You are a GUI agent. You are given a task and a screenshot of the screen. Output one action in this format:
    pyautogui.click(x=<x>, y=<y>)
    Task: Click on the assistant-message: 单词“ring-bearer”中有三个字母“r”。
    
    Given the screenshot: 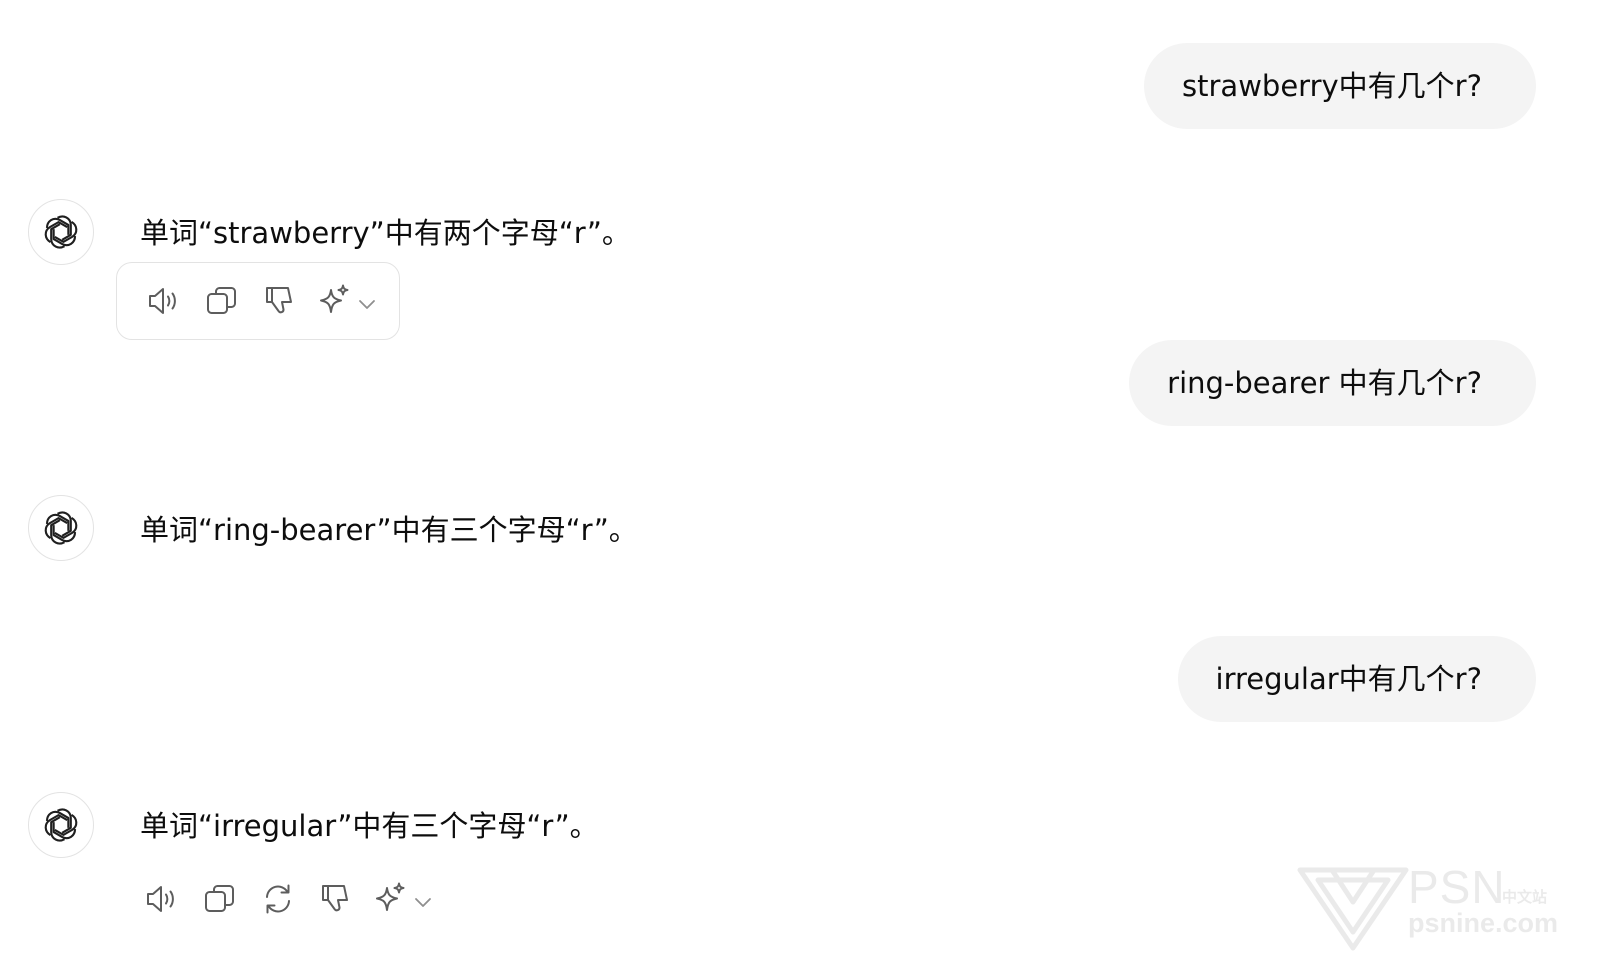 What is the action you would take?
    pyautogui.click(x=389, y=530)
    